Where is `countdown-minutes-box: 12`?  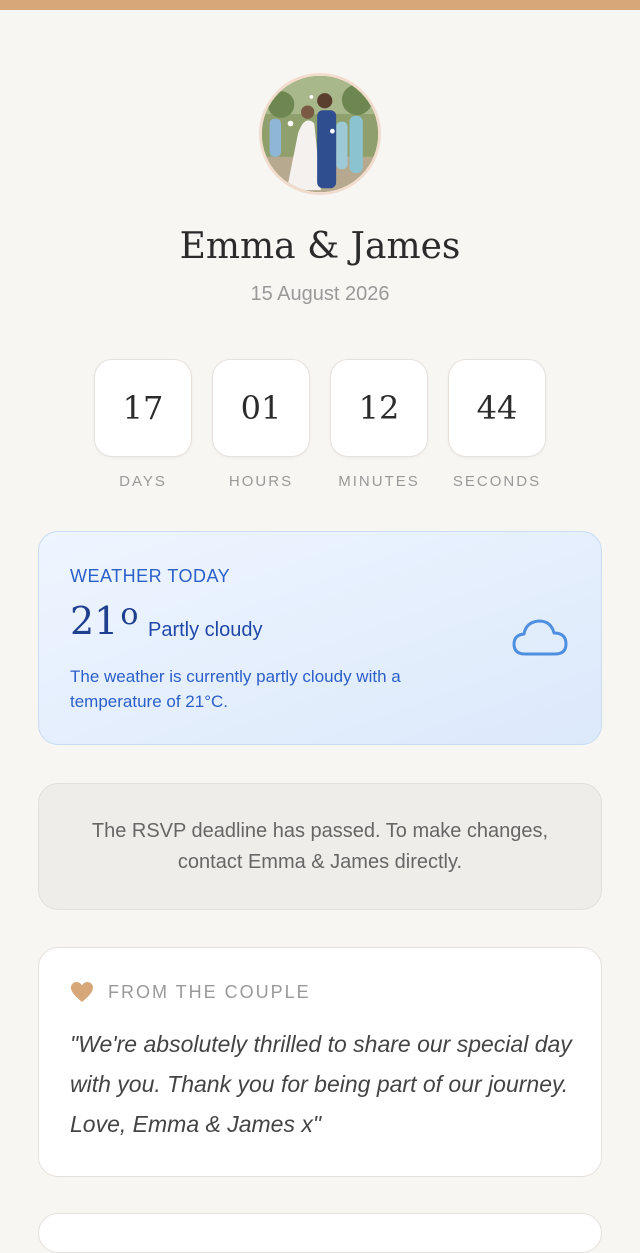 countdown-minutes-box: 12 is located at coordinates (379, 408).